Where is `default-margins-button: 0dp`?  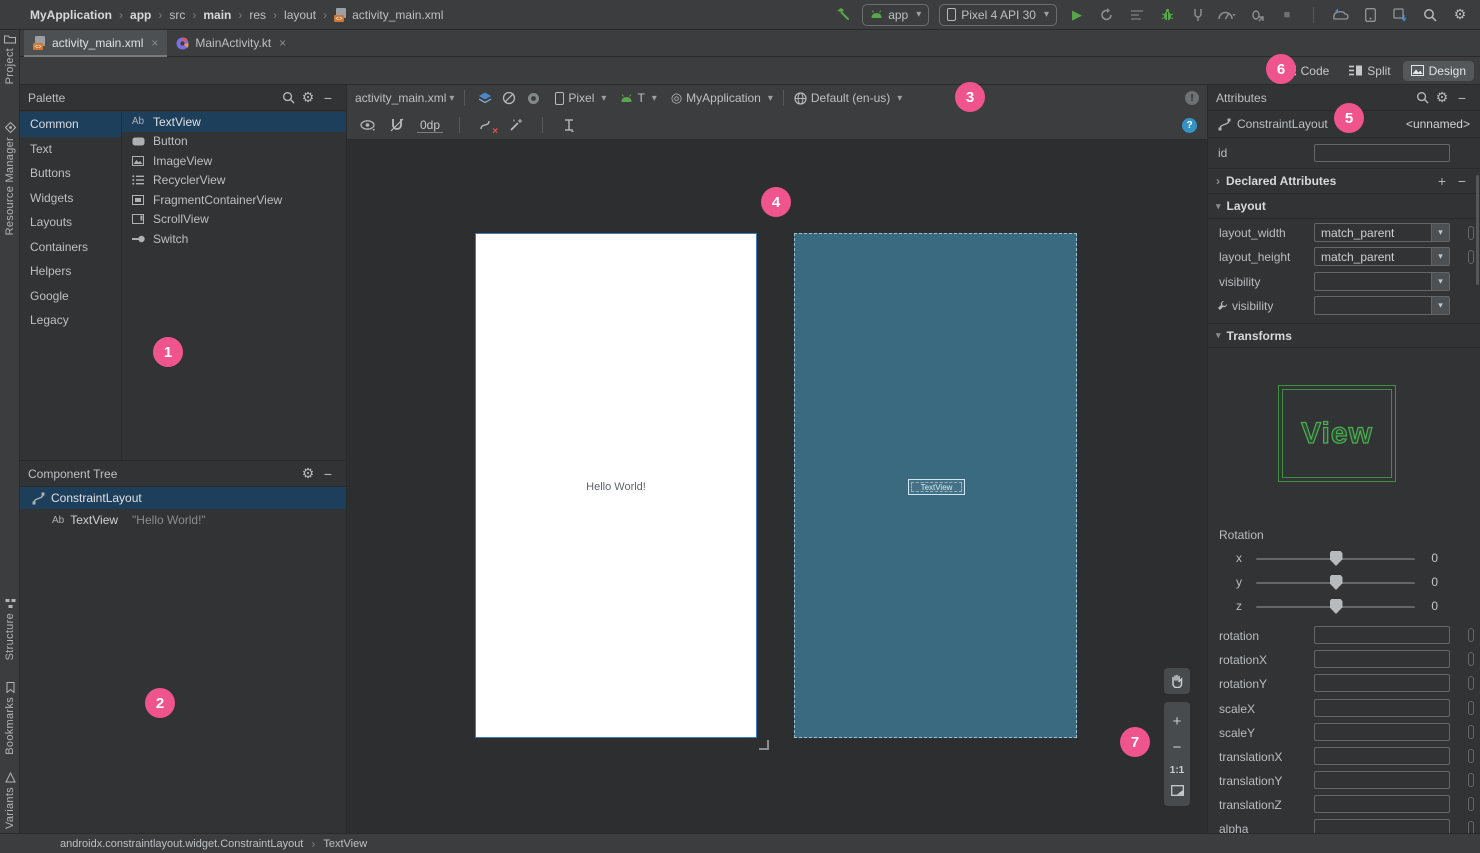
default-margins-button: 0dp is located at coordinates (430, 125).